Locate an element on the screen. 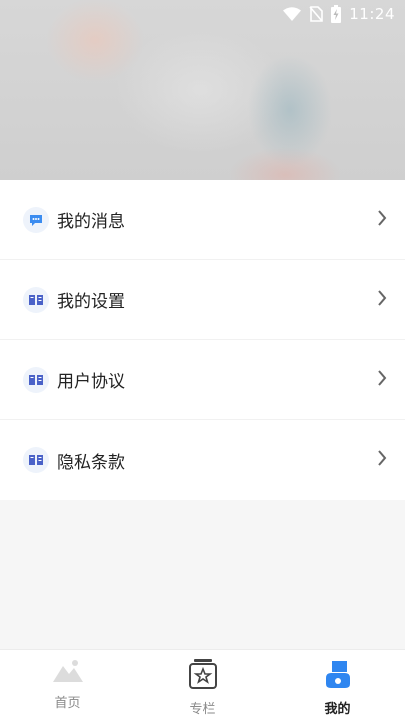 The width and height of the screenshot is (405, 720). user-icon is located at coordinates (338, 676).